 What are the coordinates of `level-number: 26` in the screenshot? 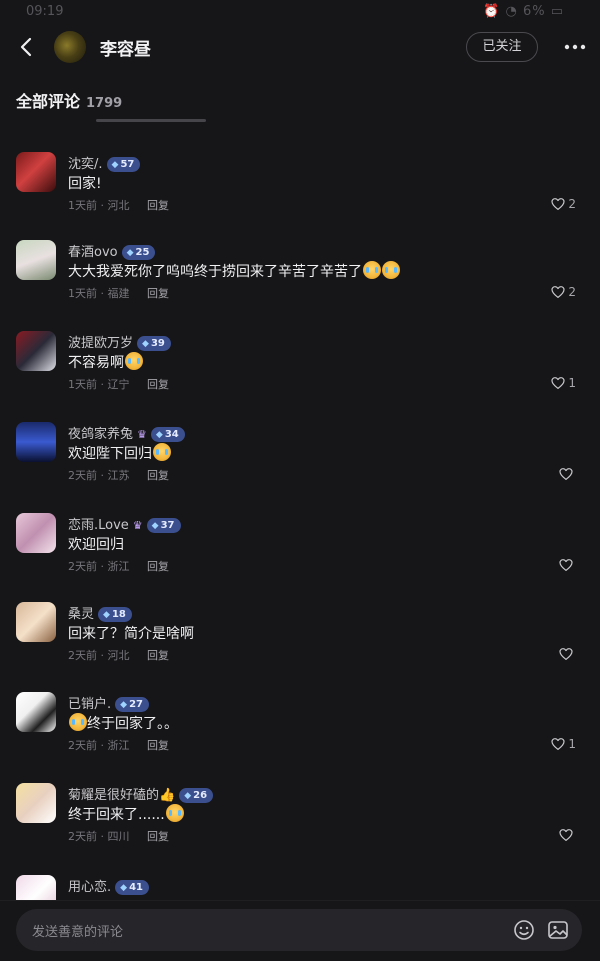 It's located at (200, 795).